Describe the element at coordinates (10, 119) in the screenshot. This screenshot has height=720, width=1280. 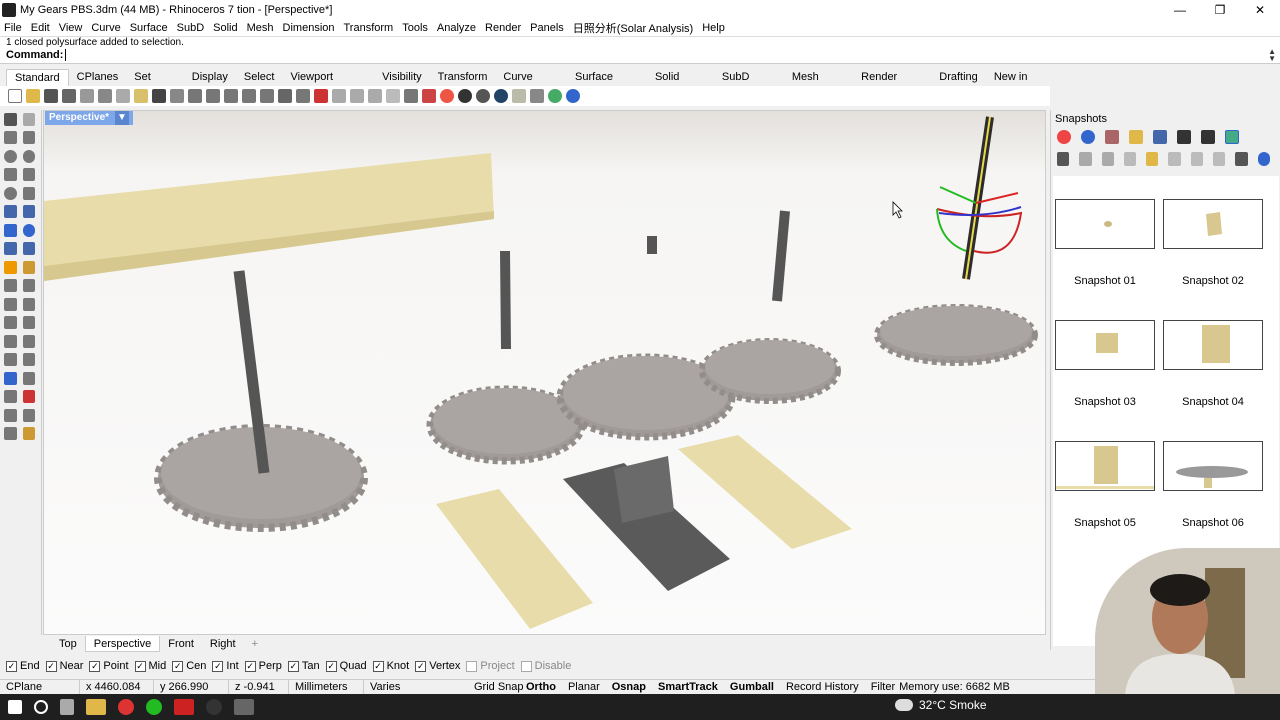
I see `select-arrow-icon` at that location.